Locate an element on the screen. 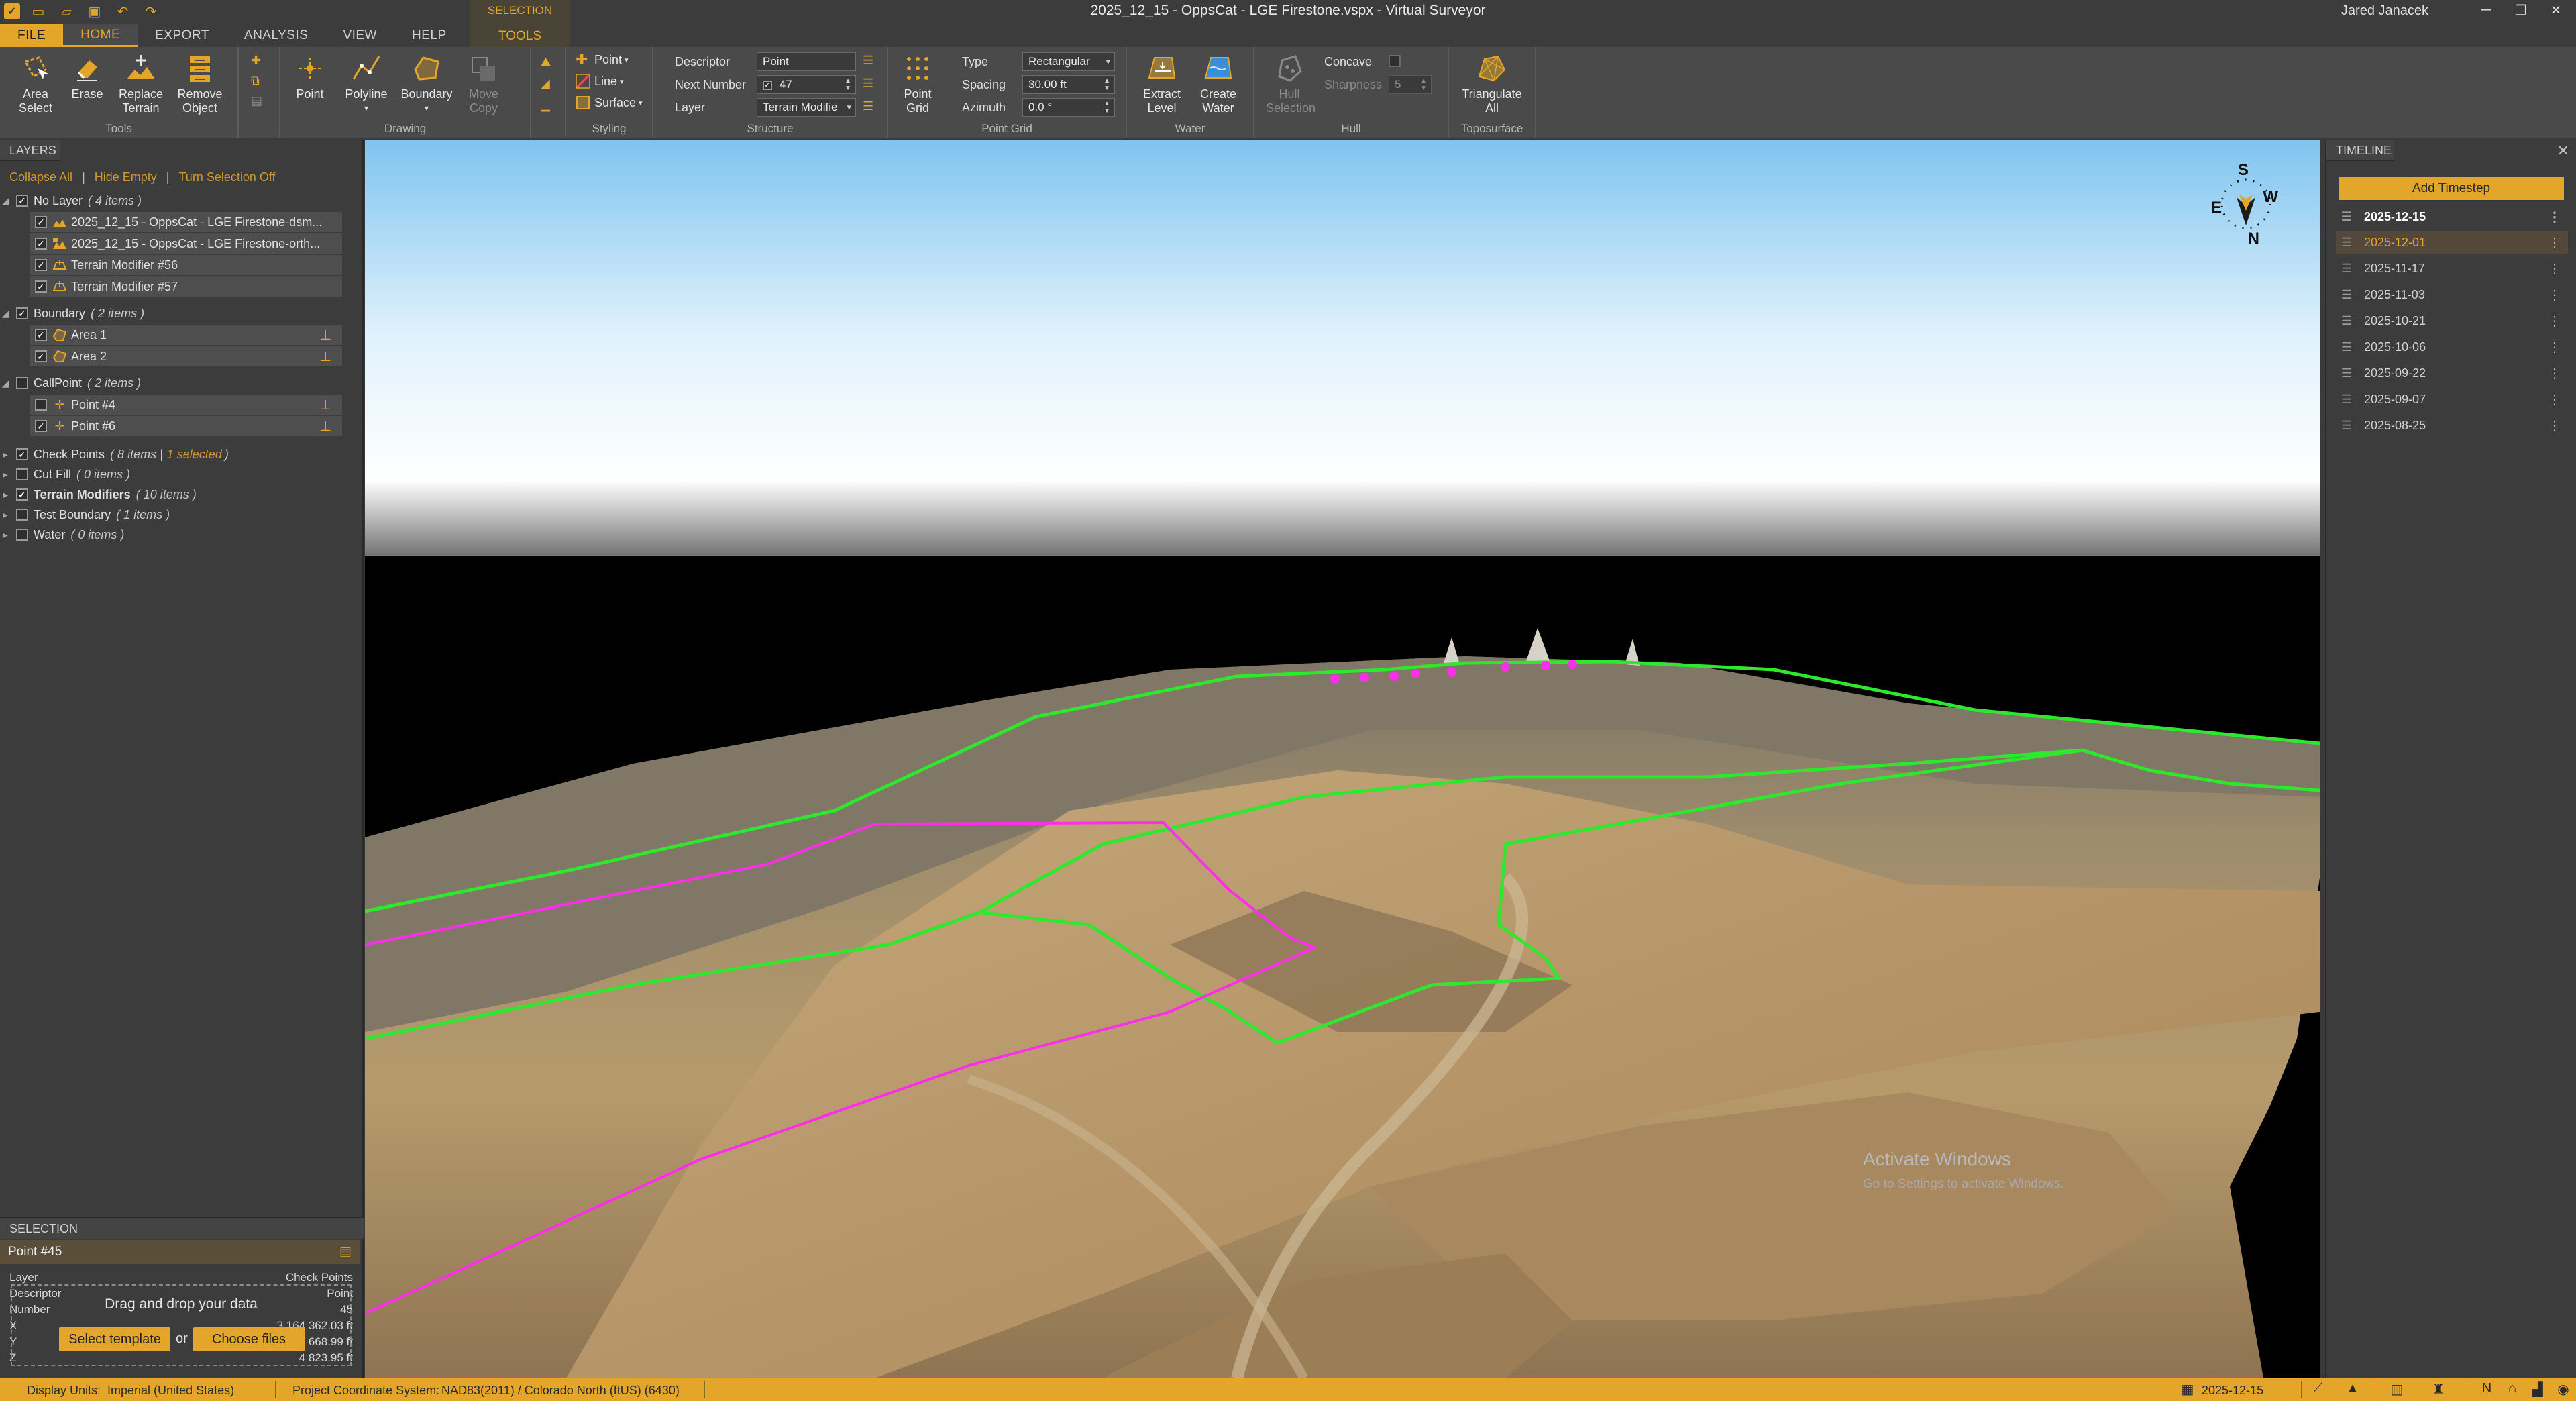 This screenshot has width=2576, height=1401. undo-icon: ↶ is located at coordinates (123, 11).